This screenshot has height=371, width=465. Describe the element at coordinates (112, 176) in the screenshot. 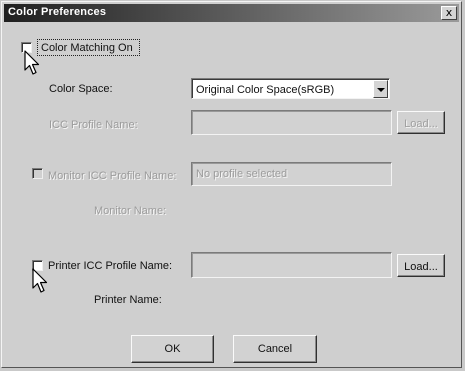

I see `monitor-icc-label: Monitor ICC Profile Name:` at that location.